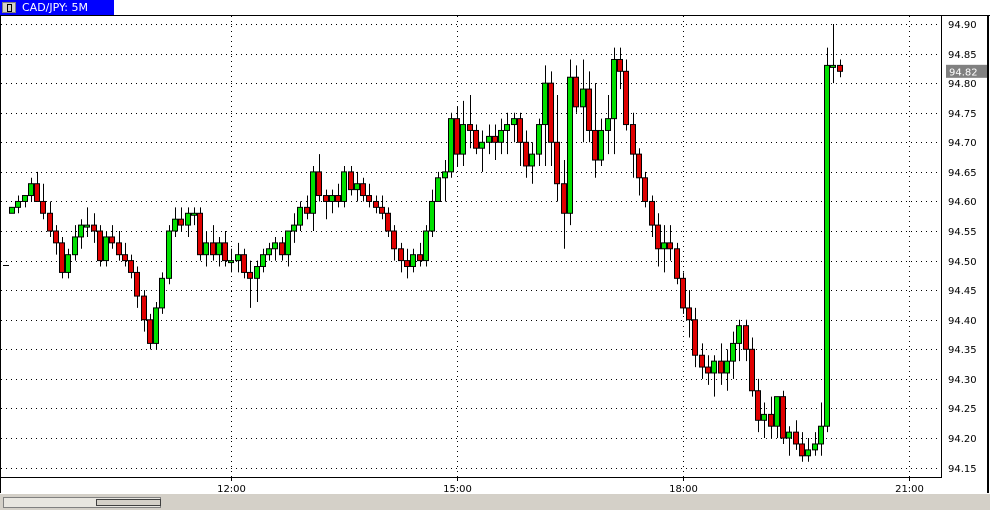 This screenshot has width=990, height=510. What do you see at coordinates (962, 439) in the screenshot?
I see `y-tick-label: 94.20` at bounding box center [962, 439].